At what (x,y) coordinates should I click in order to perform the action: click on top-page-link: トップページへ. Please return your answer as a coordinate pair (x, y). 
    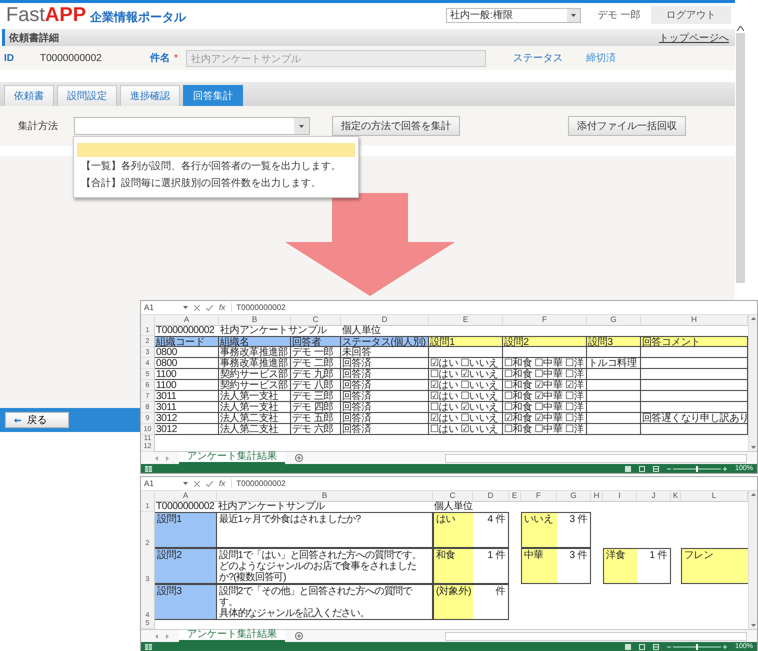
    Looking at the image, I should click on (694, 37).